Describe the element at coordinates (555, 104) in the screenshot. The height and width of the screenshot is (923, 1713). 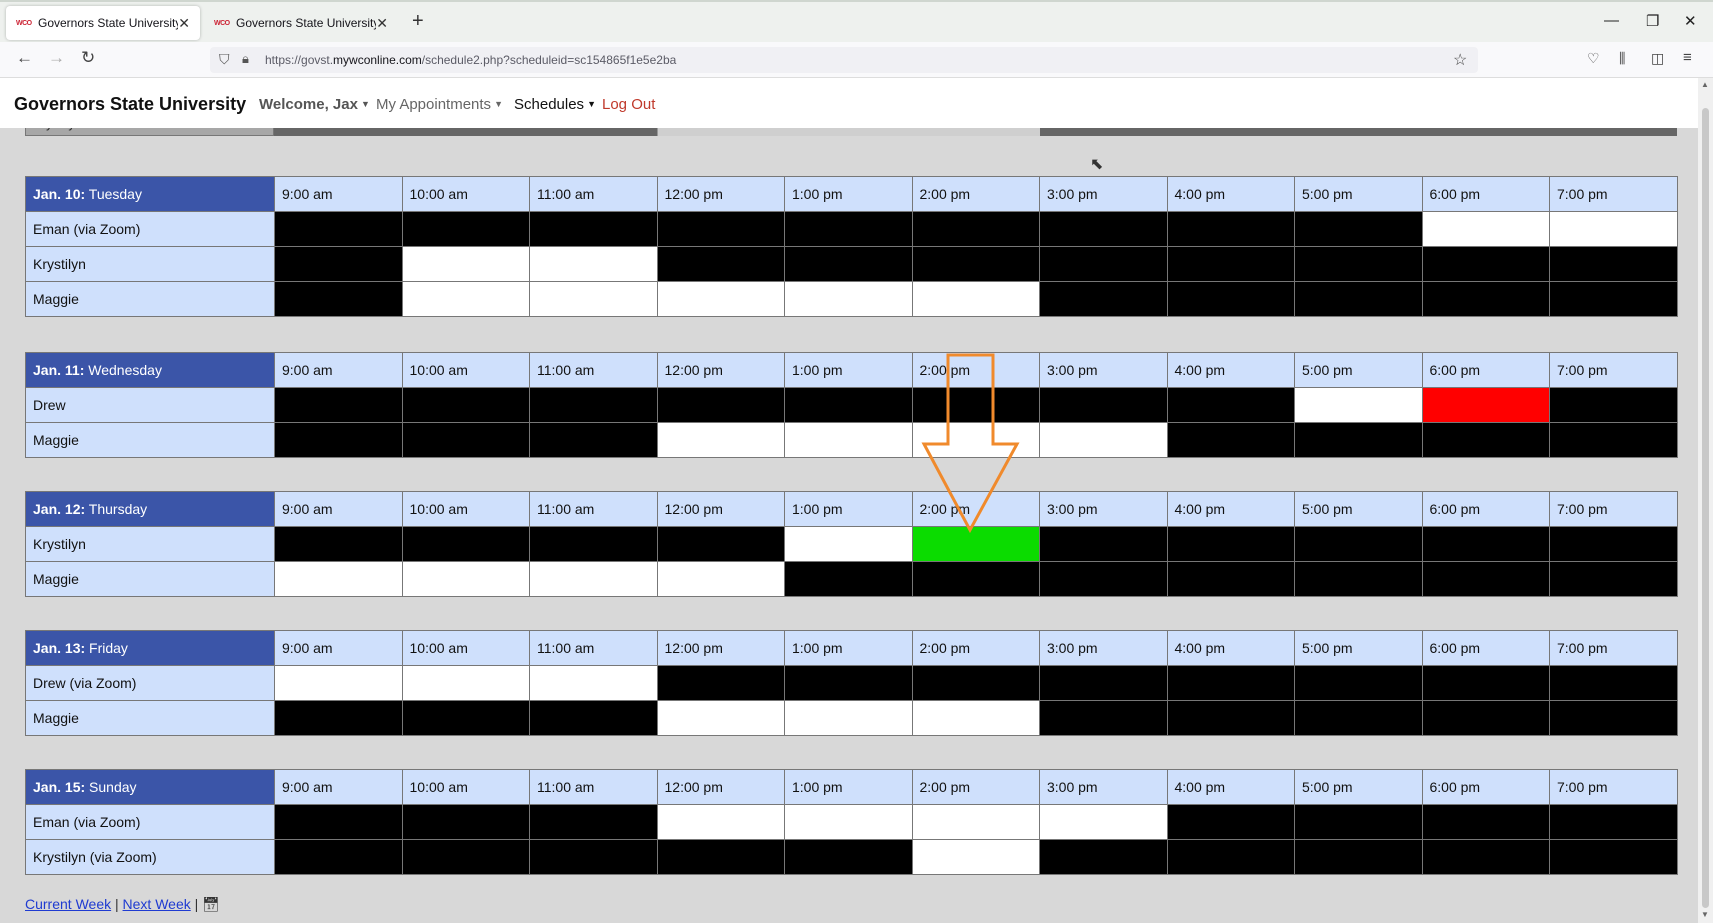
I see `schedules-menu: Schedules ▼` at that location.